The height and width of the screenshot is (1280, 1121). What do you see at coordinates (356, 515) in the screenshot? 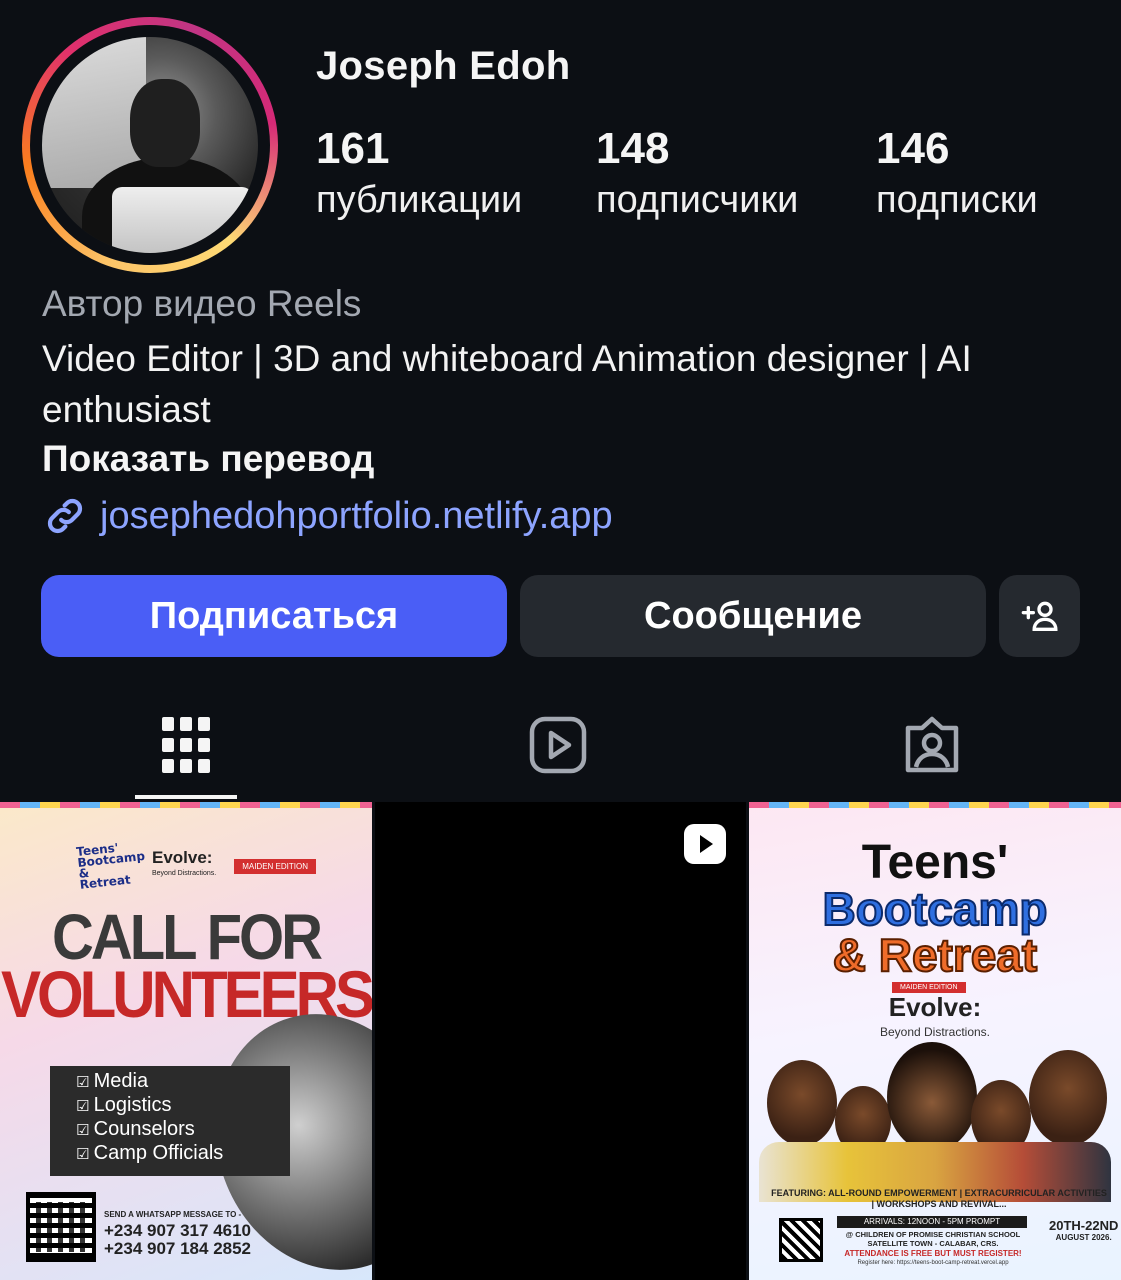
I see `website-link-text: josephedohportfolio.netlify.app` at bounding box center [356, 515].